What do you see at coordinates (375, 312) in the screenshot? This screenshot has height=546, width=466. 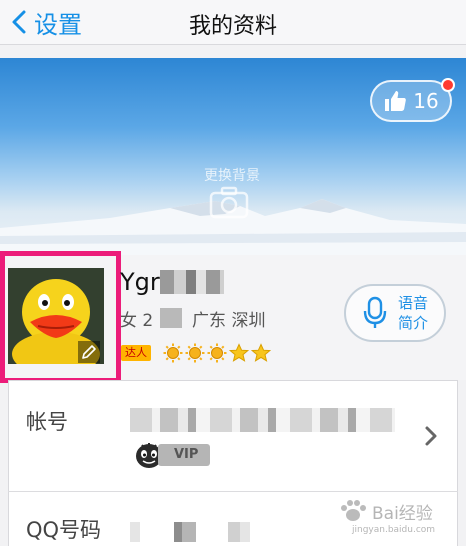 I see `microphone-icon` at bounding box center [375, 312].